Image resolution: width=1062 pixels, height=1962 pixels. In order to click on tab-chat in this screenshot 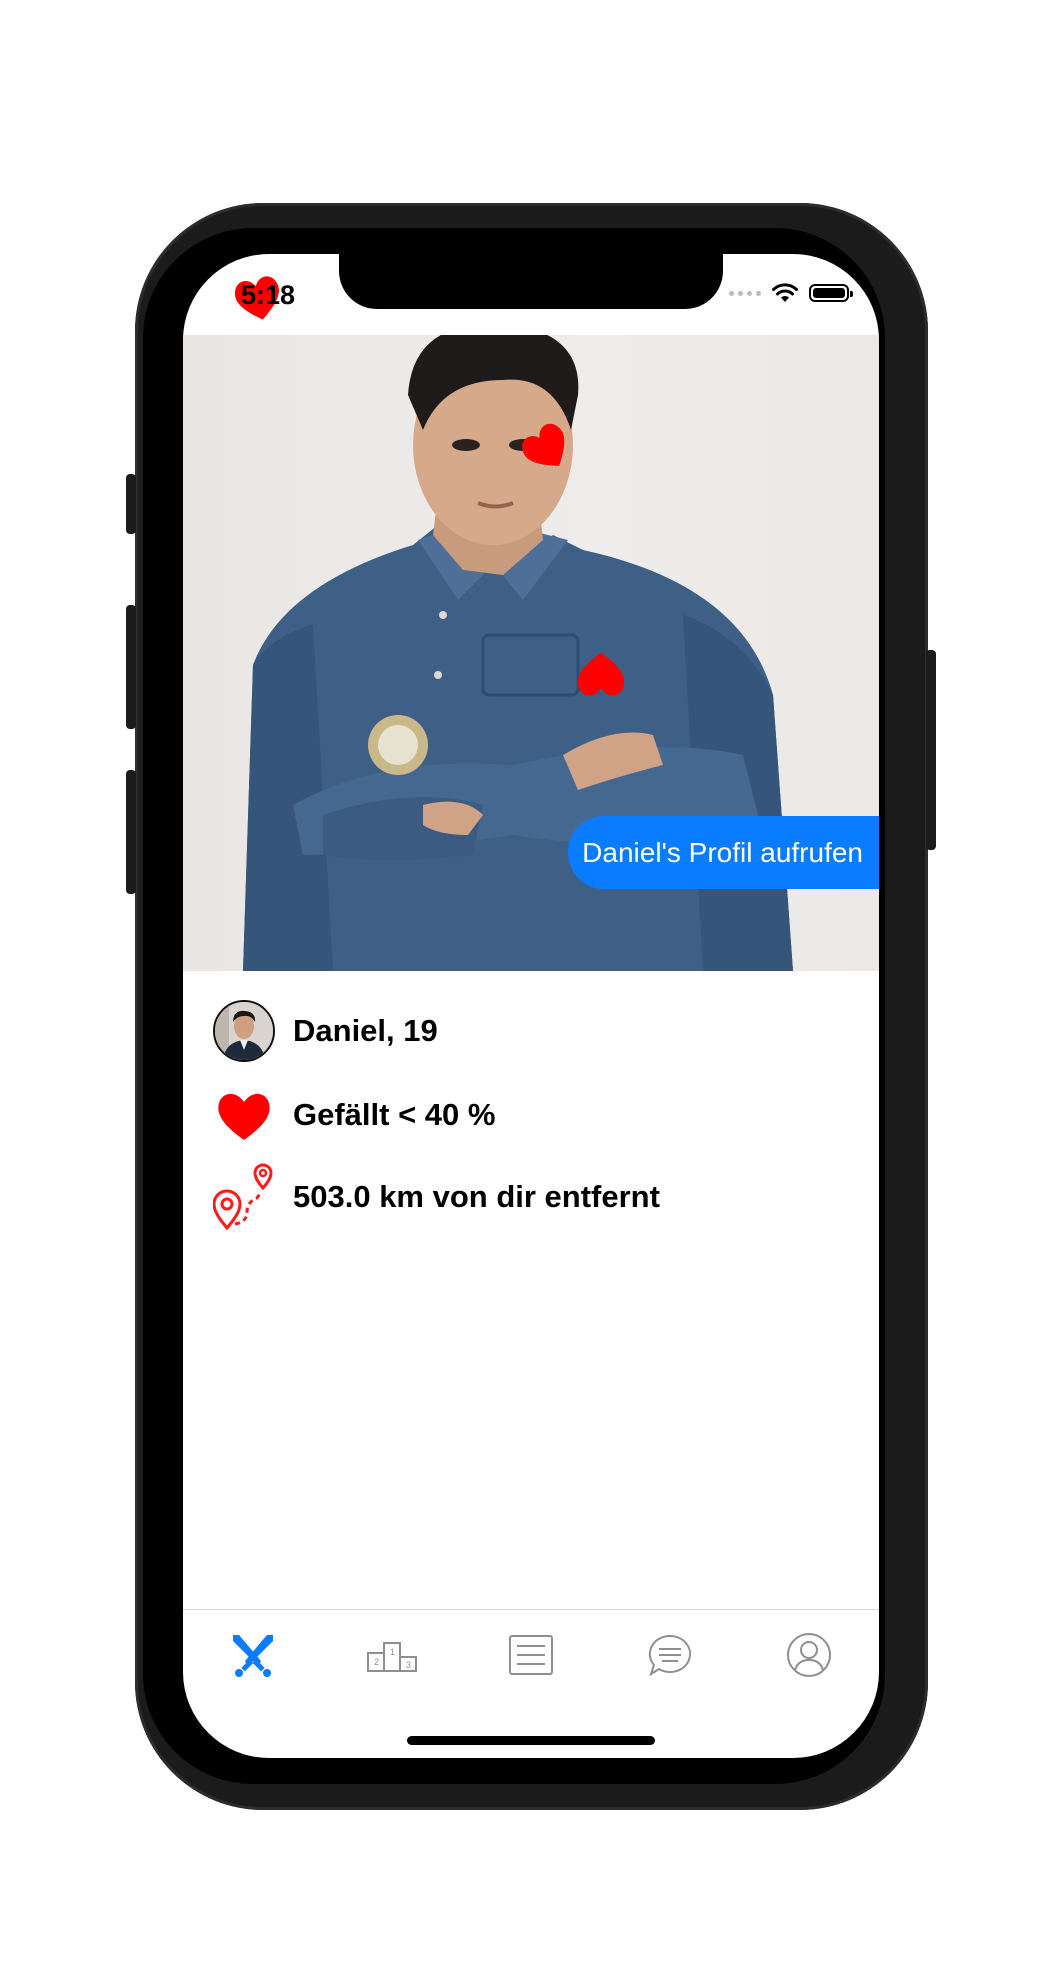, I will do `click(670, 1655)`.